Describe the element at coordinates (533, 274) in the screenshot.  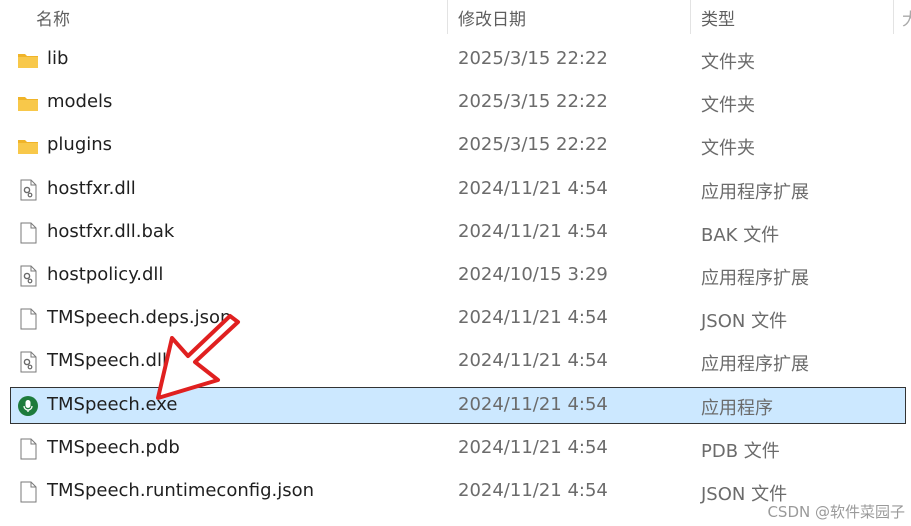
I see `file-modified-date: 2024/10/15 3:29` at that location.